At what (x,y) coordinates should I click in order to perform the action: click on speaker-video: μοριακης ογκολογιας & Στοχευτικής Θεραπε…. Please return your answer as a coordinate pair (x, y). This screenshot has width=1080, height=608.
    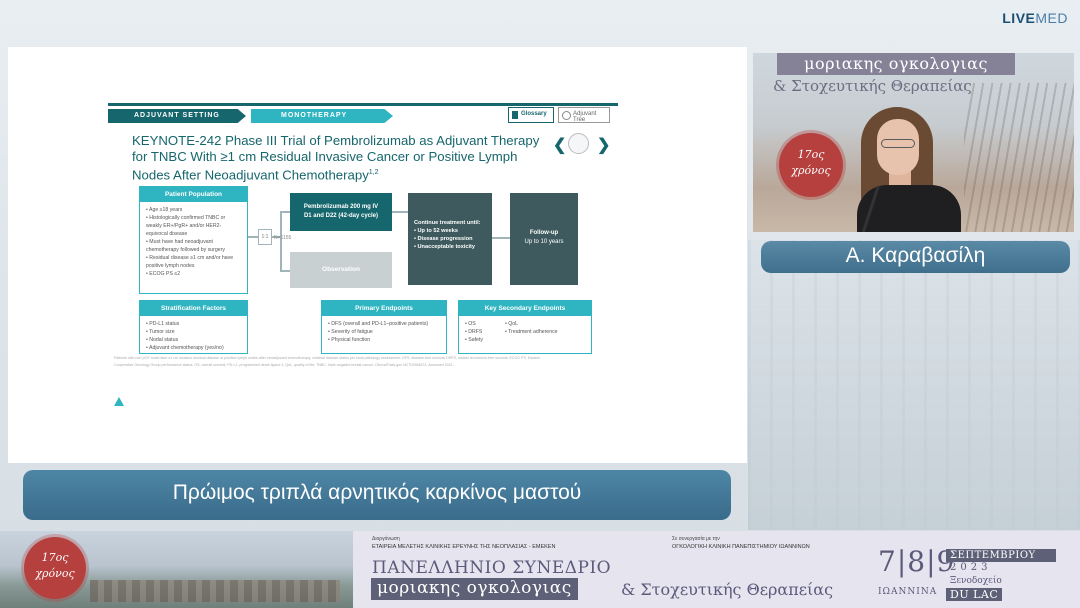
    Looking at the image, I should click on (913, 142).